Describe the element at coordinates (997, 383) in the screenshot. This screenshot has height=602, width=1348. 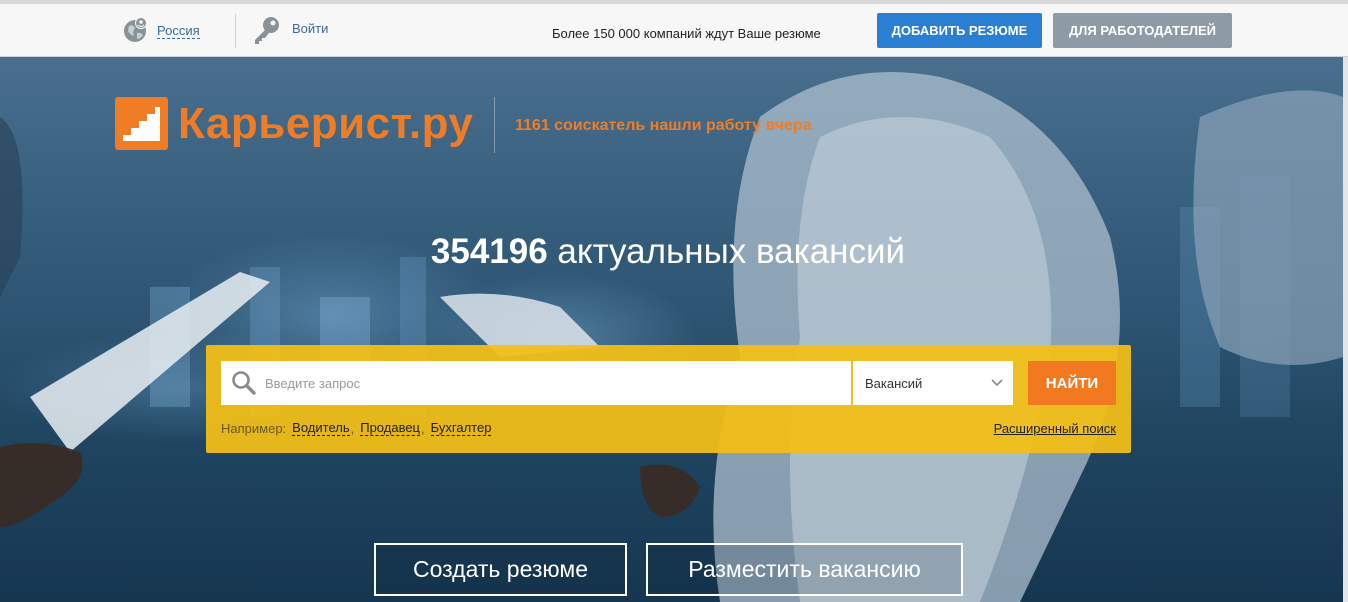
I see `chevron-down-icon` at that location.